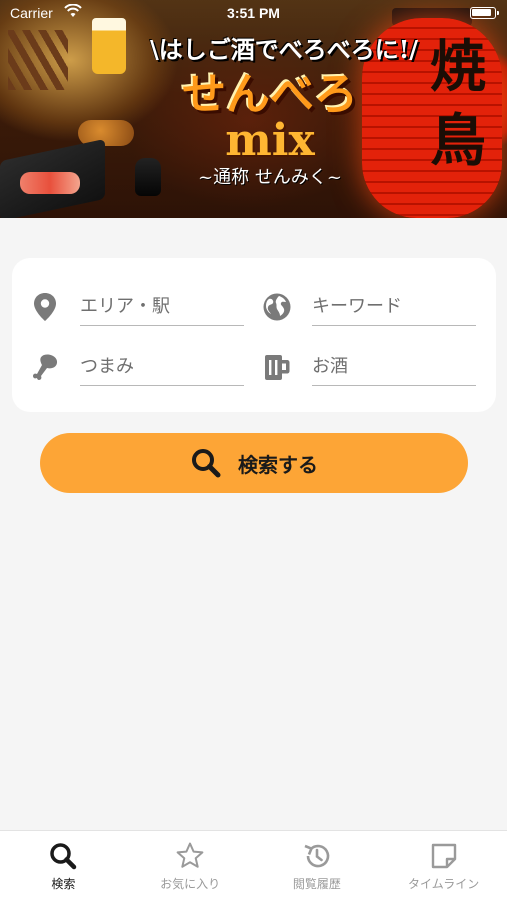  I want to click on app-logo: \はしご酒でべろべろに!/ せんべろ mix ~通称 せんみく~, so click(284, 120).